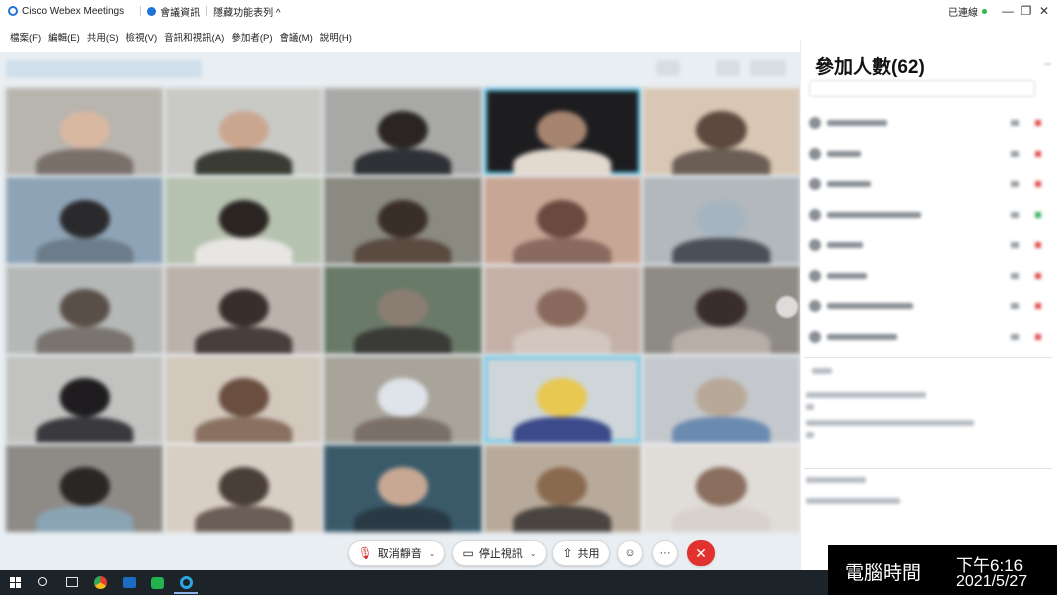 The height and width of the screenshot is (595, 1057). Describe the element at coordinates (72, 582) in the screenshot. I see `task-view-icon` at that location.